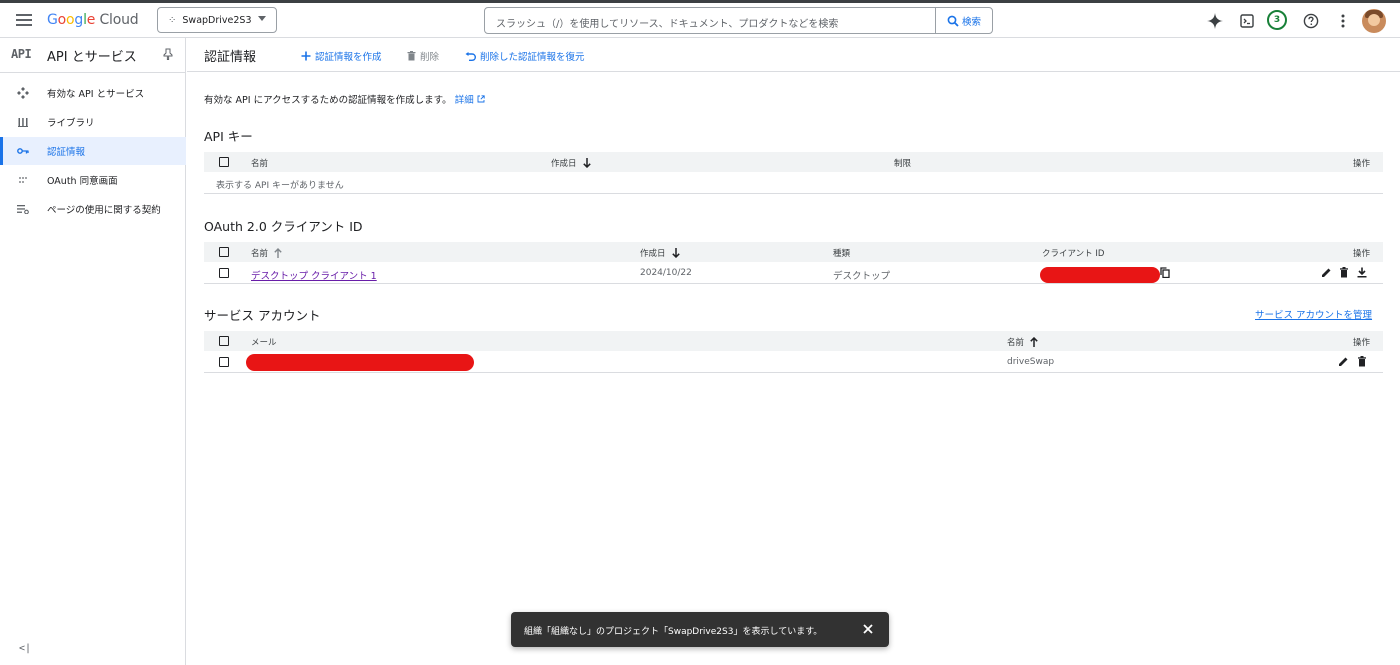 Image resolution: width=1400 pixels, height=665 pixels. Describe the element at coordinates (360, 362) in the screenshot. I see `redacted-email` at that location.